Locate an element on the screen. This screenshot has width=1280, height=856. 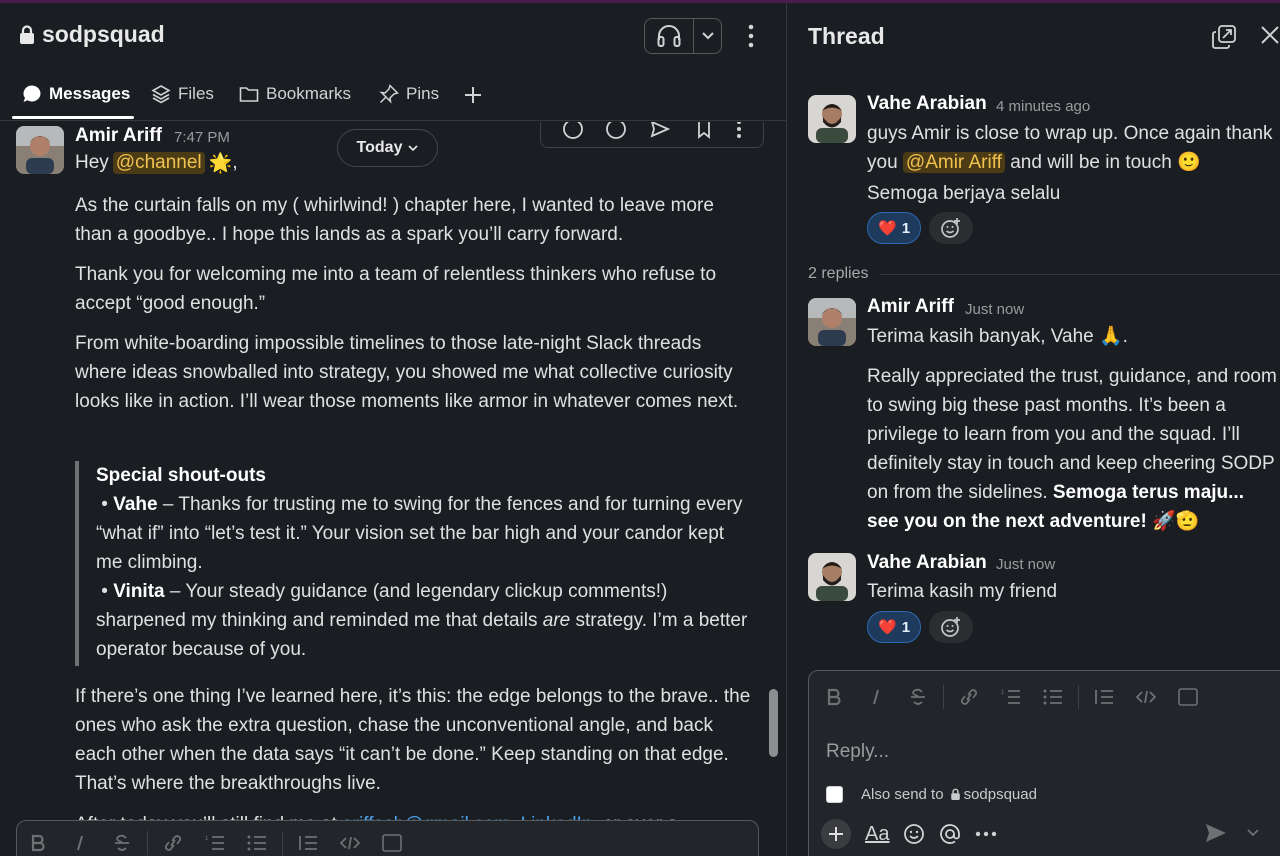
tab-pins: Pins is located at coordinates (409, 94).